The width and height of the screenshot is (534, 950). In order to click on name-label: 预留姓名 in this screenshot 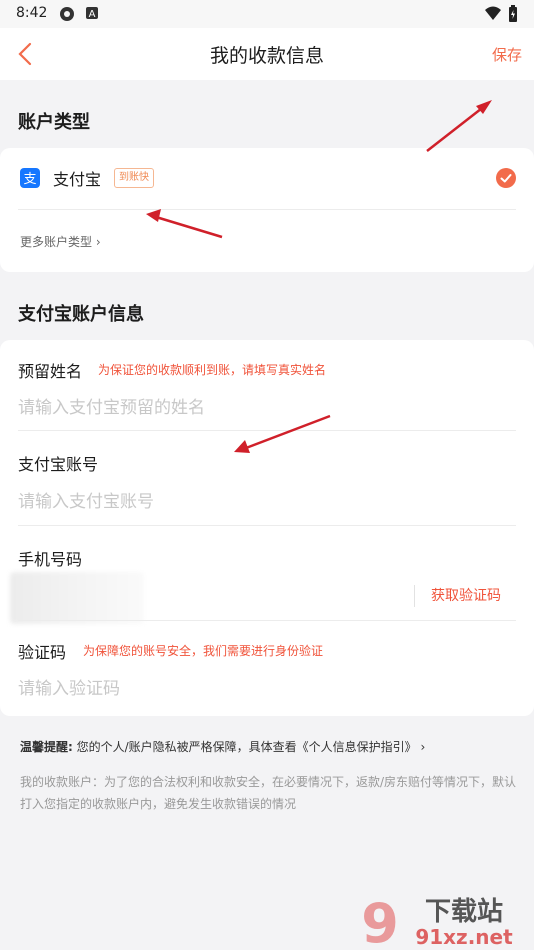, I will do `click(50, 371)`.